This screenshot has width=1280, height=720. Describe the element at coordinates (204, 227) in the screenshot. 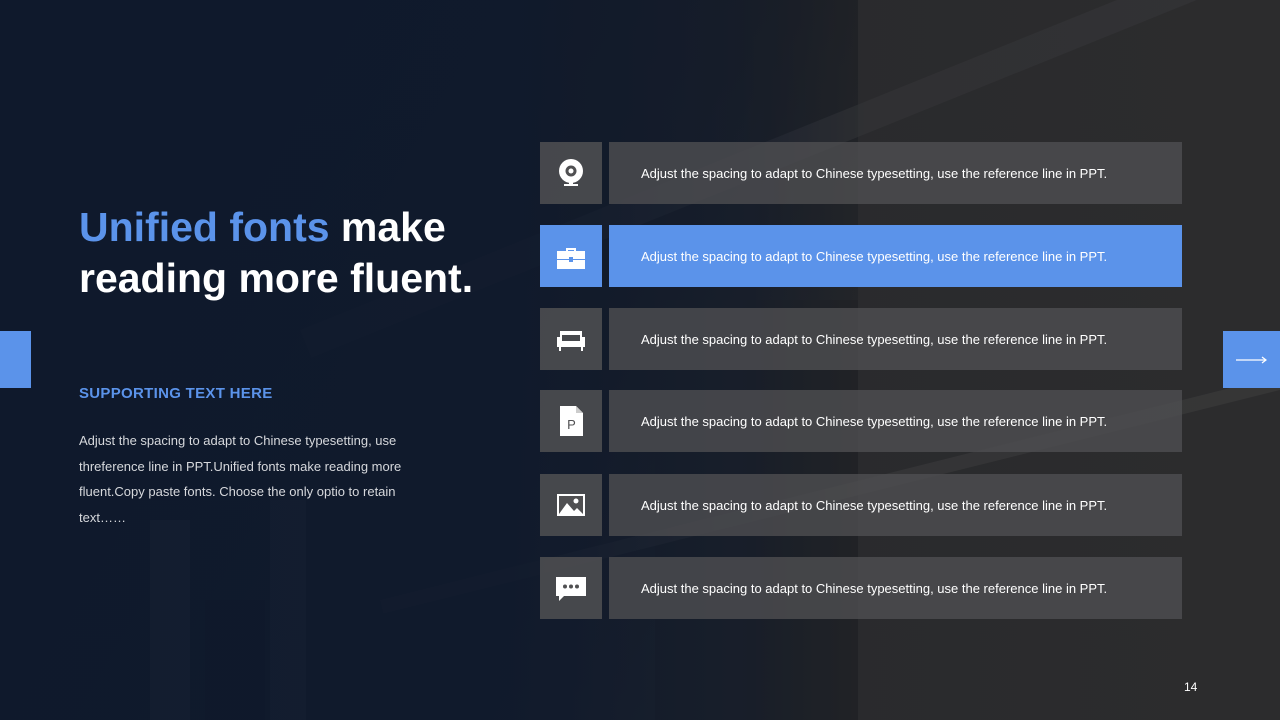

I see `title-accent: Unified fonts` at that location.